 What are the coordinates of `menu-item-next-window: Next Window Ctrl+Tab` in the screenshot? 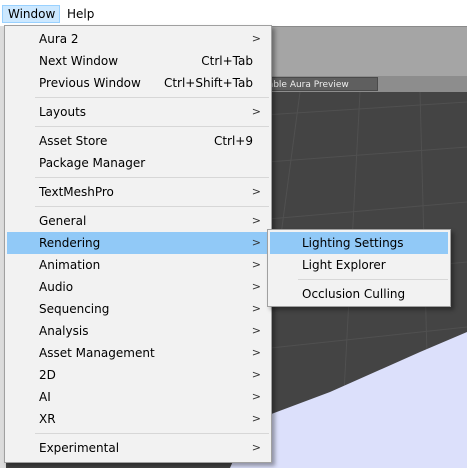 It's located at (138, 61).